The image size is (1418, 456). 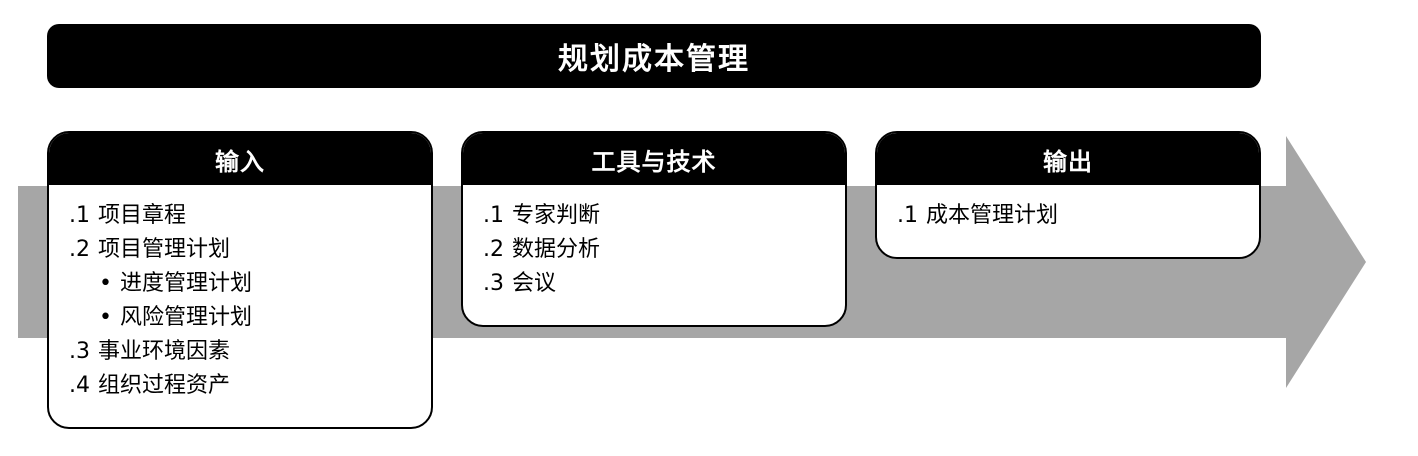 What do you see at coordinates (250, 386) in the screenshot?
I see `input-item-org-assets: .4 组织过程资产` at bounding box center [250, 386].